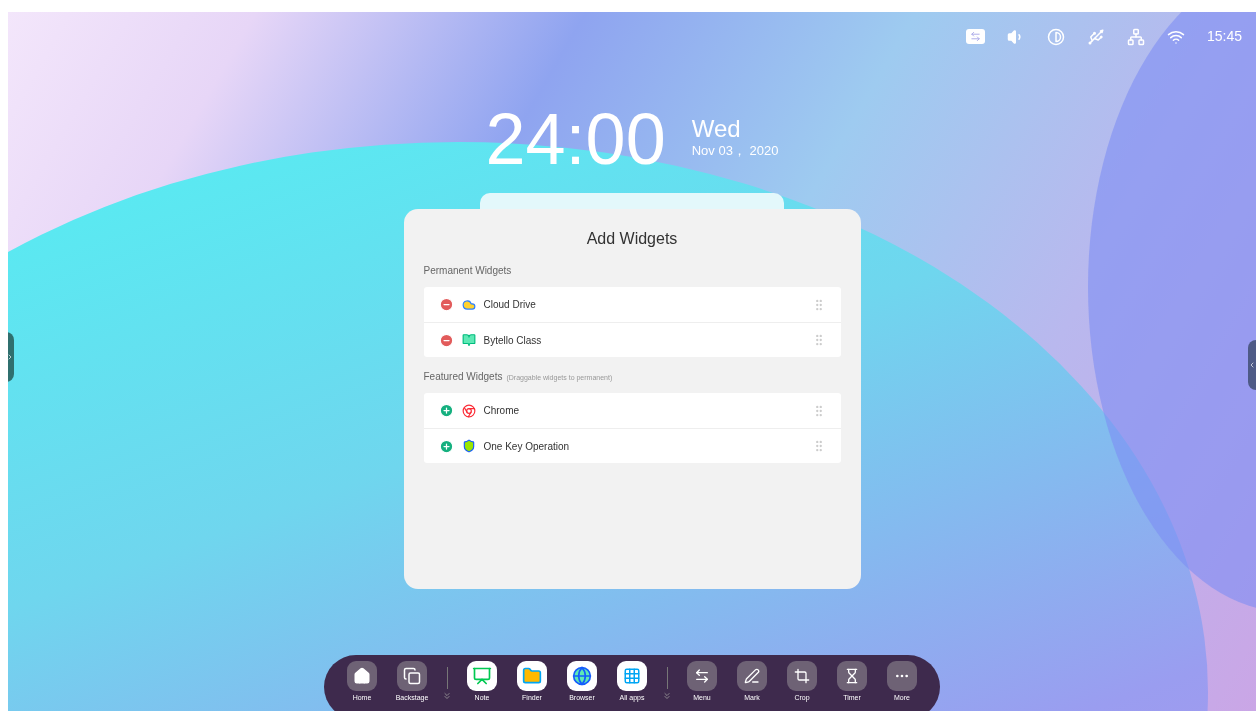 The height and width of the screenshot is (711, 1256). Describe the element at coordinates (632, 676) in the screenshot. I see `grid-icon` at that location.